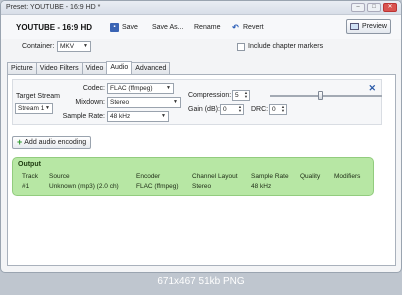  I want to click on output-cell-source: Unknown (mp3) (2.0 ch), so click(84, 186).